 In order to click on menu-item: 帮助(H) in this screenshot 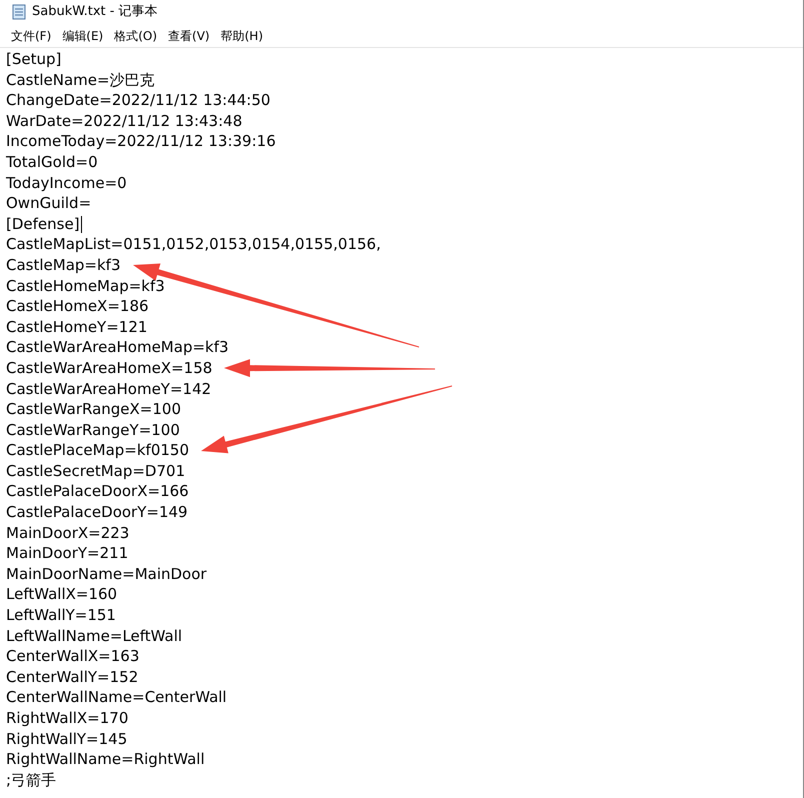, I will do `click(242, 35)`.